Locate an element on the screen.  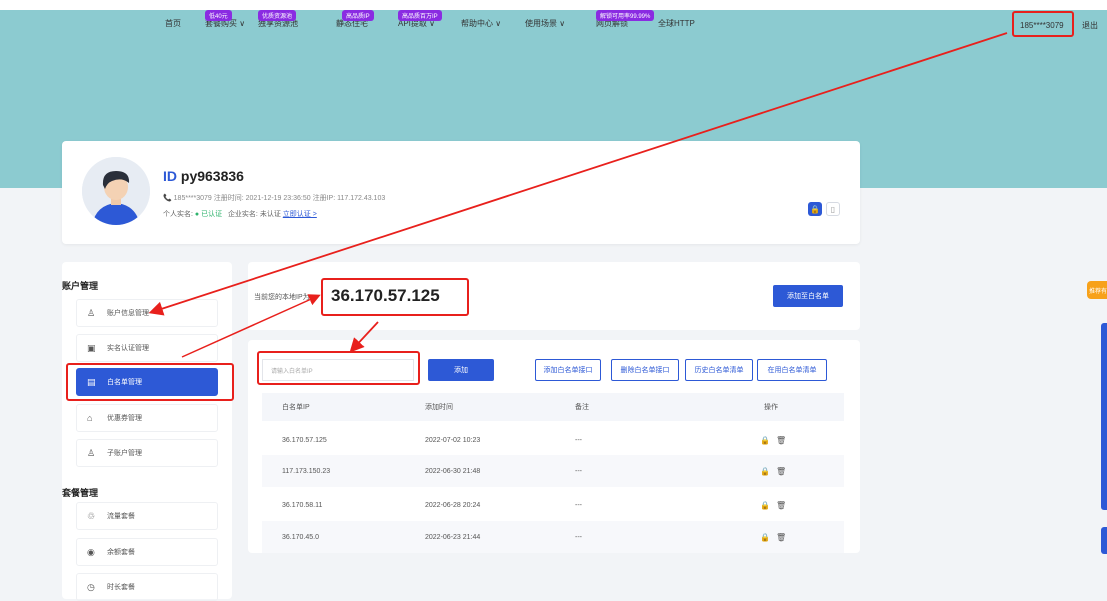
id-card-icon: ▣ is located at coordinates (91, 347).